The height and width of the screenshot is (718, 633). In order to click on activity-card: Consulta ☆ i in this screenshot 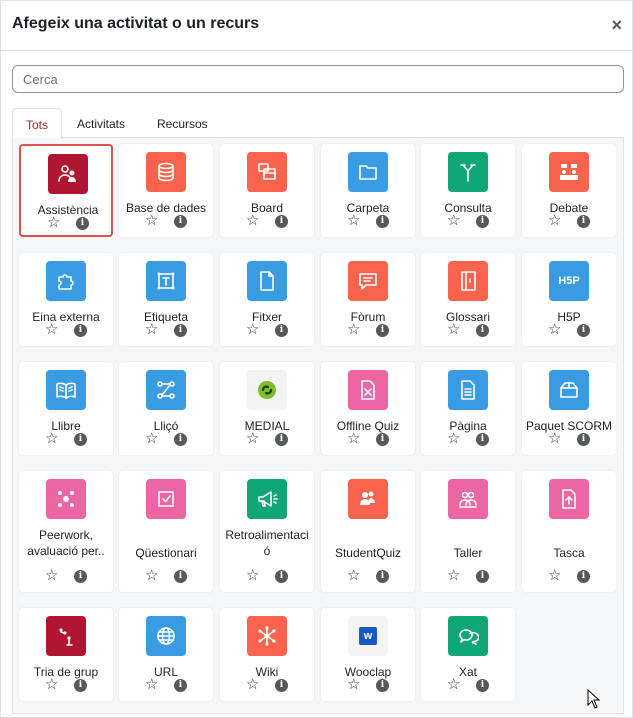, I will do `click(468, 190)`.